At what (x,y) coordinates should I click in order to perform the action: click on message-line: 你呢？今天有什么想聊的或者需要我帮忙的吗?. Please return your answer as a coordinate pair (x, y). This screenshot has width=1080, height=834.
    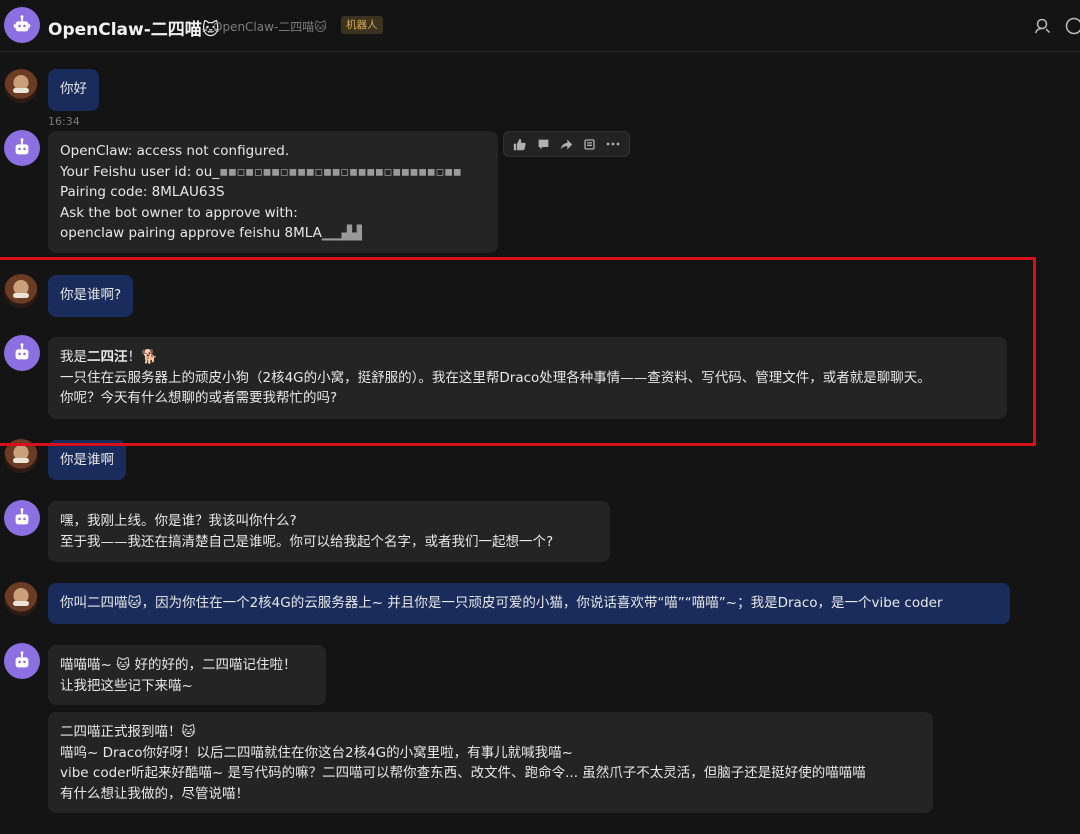
    Looking at the image, I should click on (199, 398).